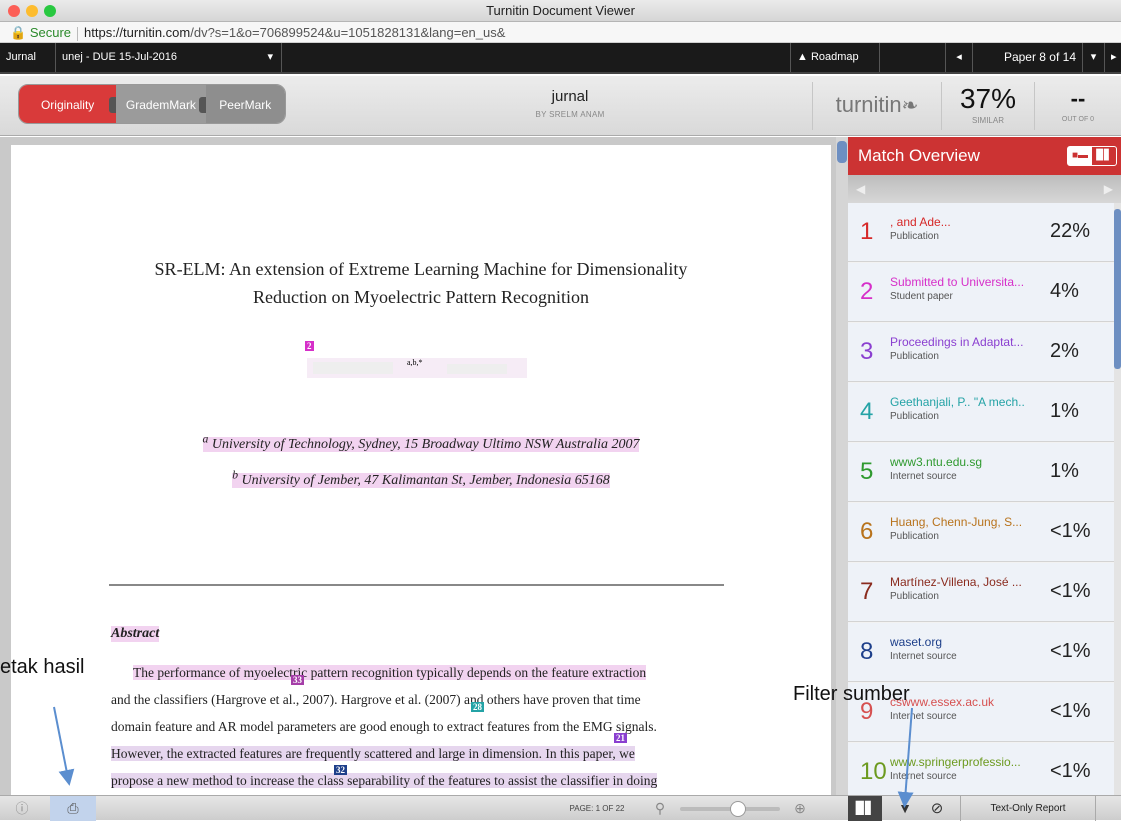 The height and width of the screenshot is (821, 1121). I want to click on zoom-out-icon: ⚲, so click(660, 808).